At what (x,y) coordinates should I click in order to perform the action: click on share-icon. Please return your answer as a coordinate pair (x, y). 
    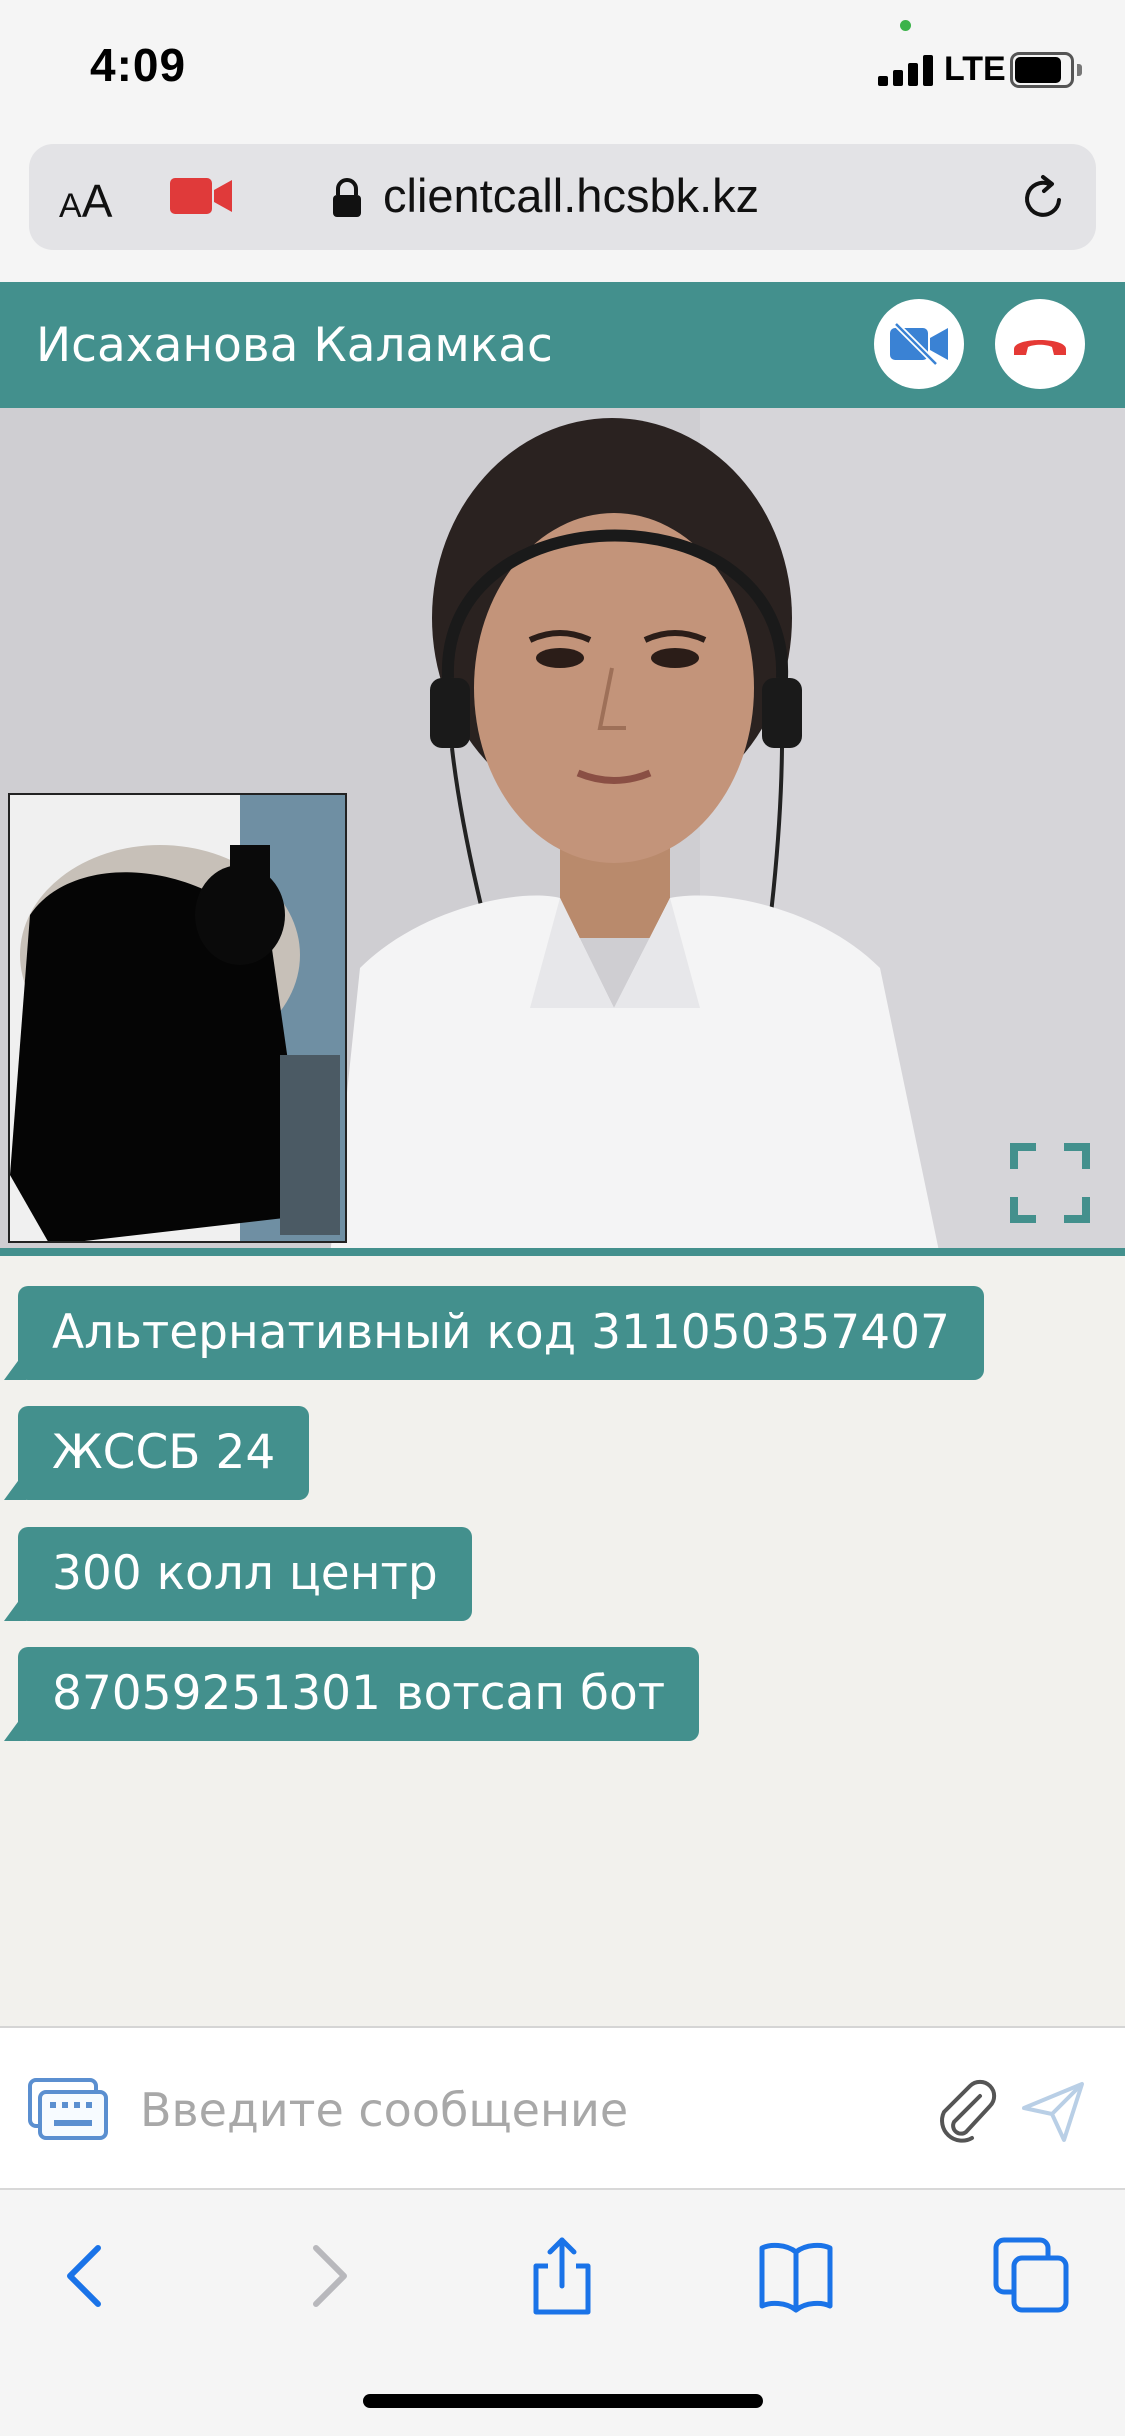
    Looking at the image, I should click on (562, 2276).